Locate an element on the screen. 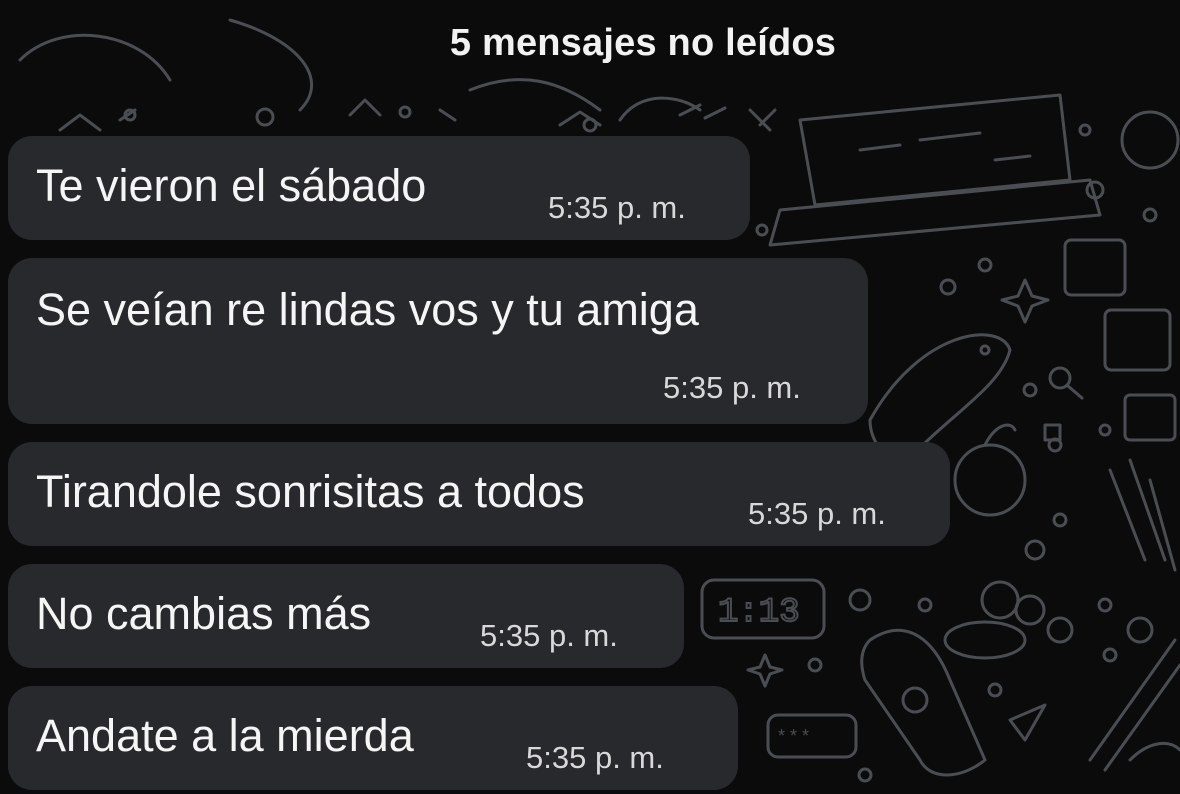  message-text: Te vieron el sábado is located at coordinates (231, 185).